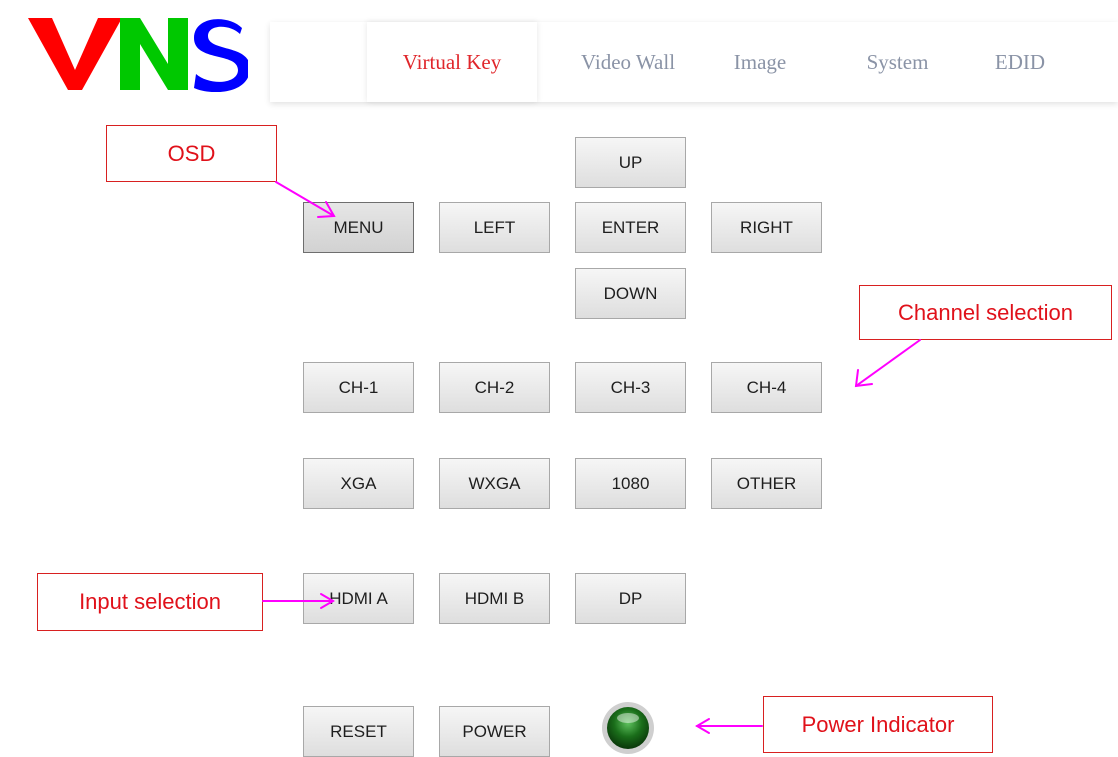 This screenshot has height=757, width=1118. What do you see at coordinates (628, 62) in the screenshot?
I see `tab-video-wall: Video Wall` at bounding box center [628, 62].